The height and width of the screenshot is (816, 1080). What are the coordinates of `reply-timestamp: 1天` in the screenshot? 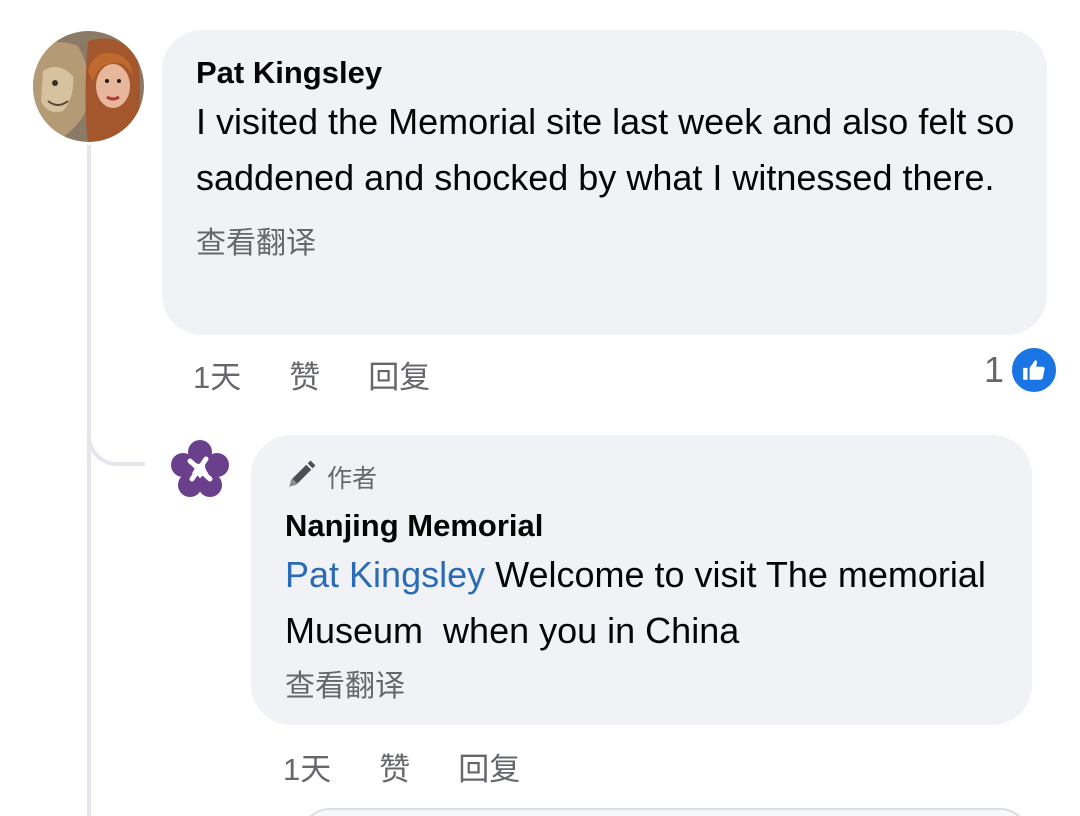 It's located at (307, 766).